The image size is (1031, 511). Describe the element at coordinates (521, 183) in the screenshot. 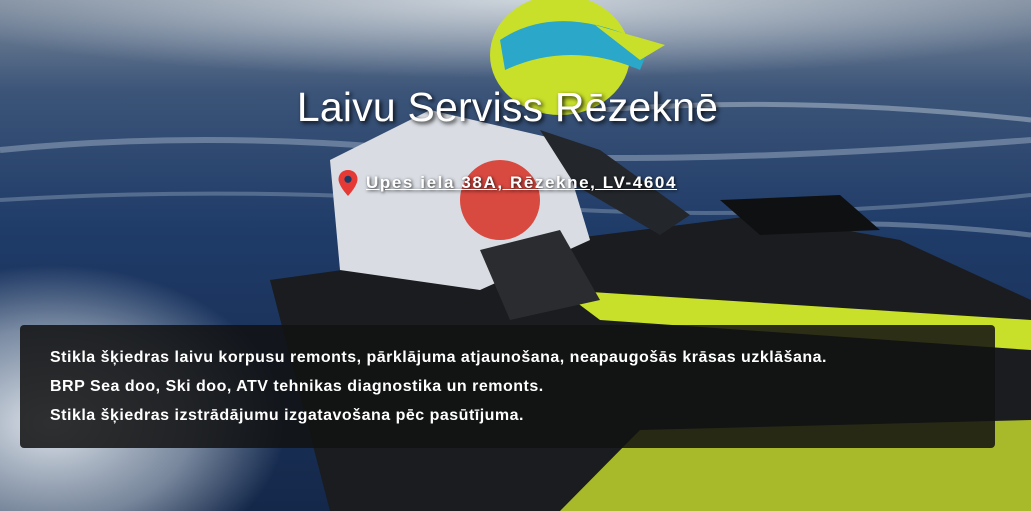

I see `address-link: Upes iela 38A, Rēzekne, LV-4604` at that location.